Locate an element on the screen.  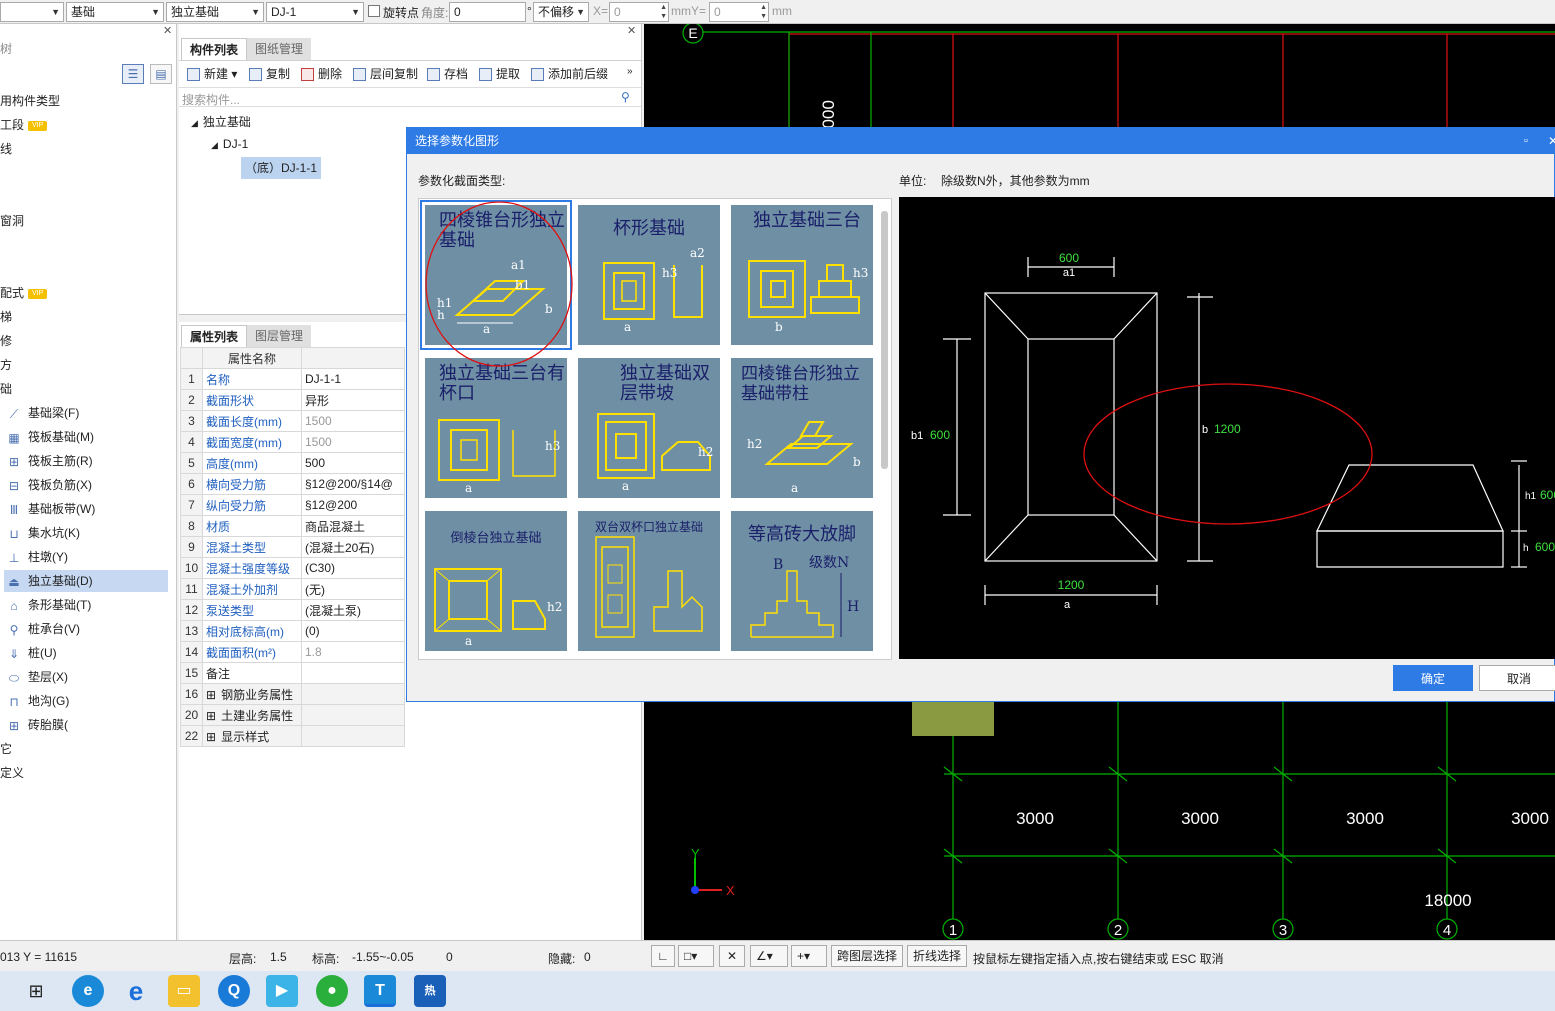
property-value: (无) is located at coordinates (353, 589).